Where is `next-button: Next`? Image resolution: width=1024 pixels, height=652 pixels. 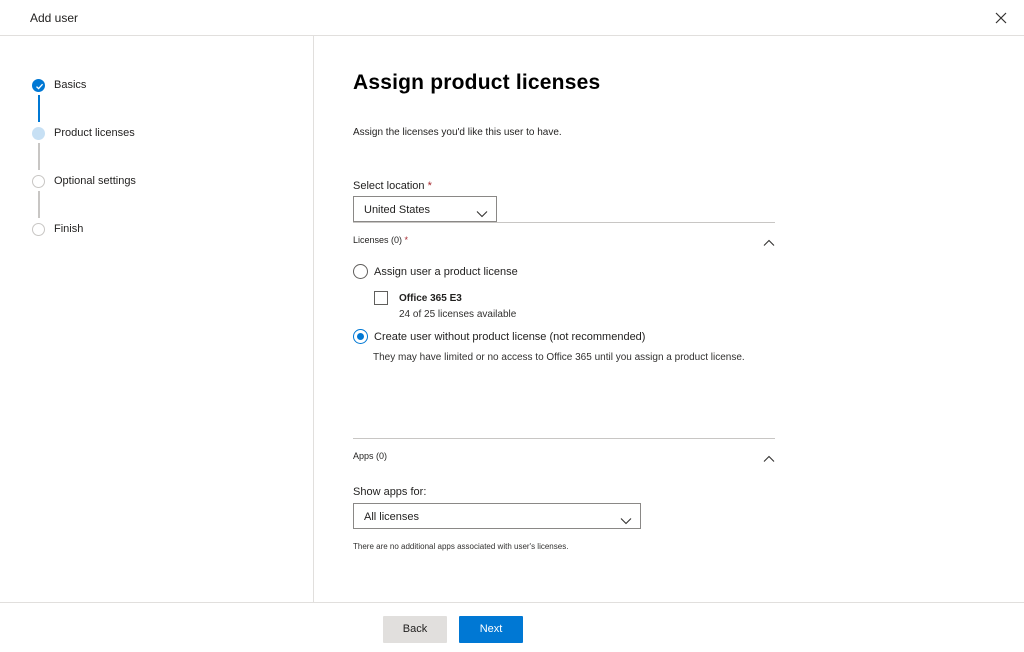
next-button: Next is located at coordinates (491, 629).